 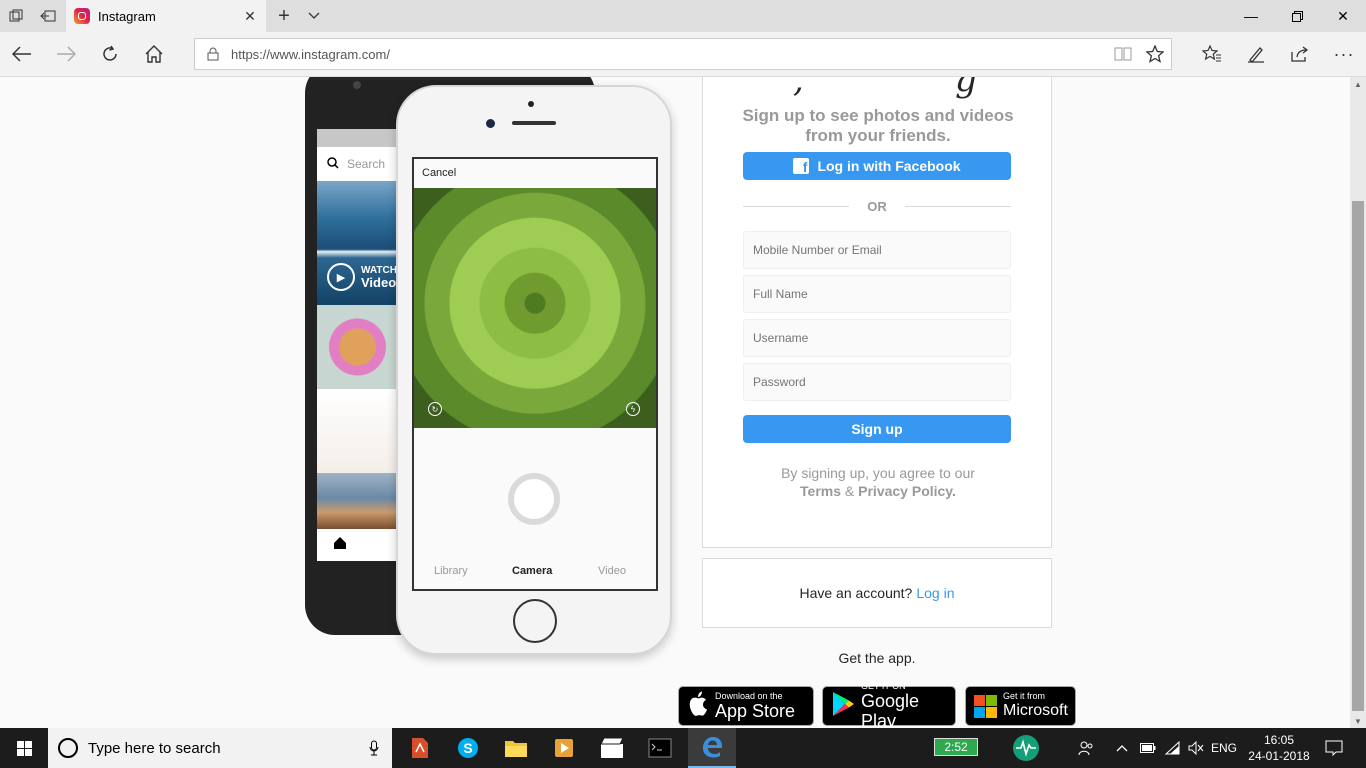 I want to click on battery-icon, so click(x=1148, y=748).